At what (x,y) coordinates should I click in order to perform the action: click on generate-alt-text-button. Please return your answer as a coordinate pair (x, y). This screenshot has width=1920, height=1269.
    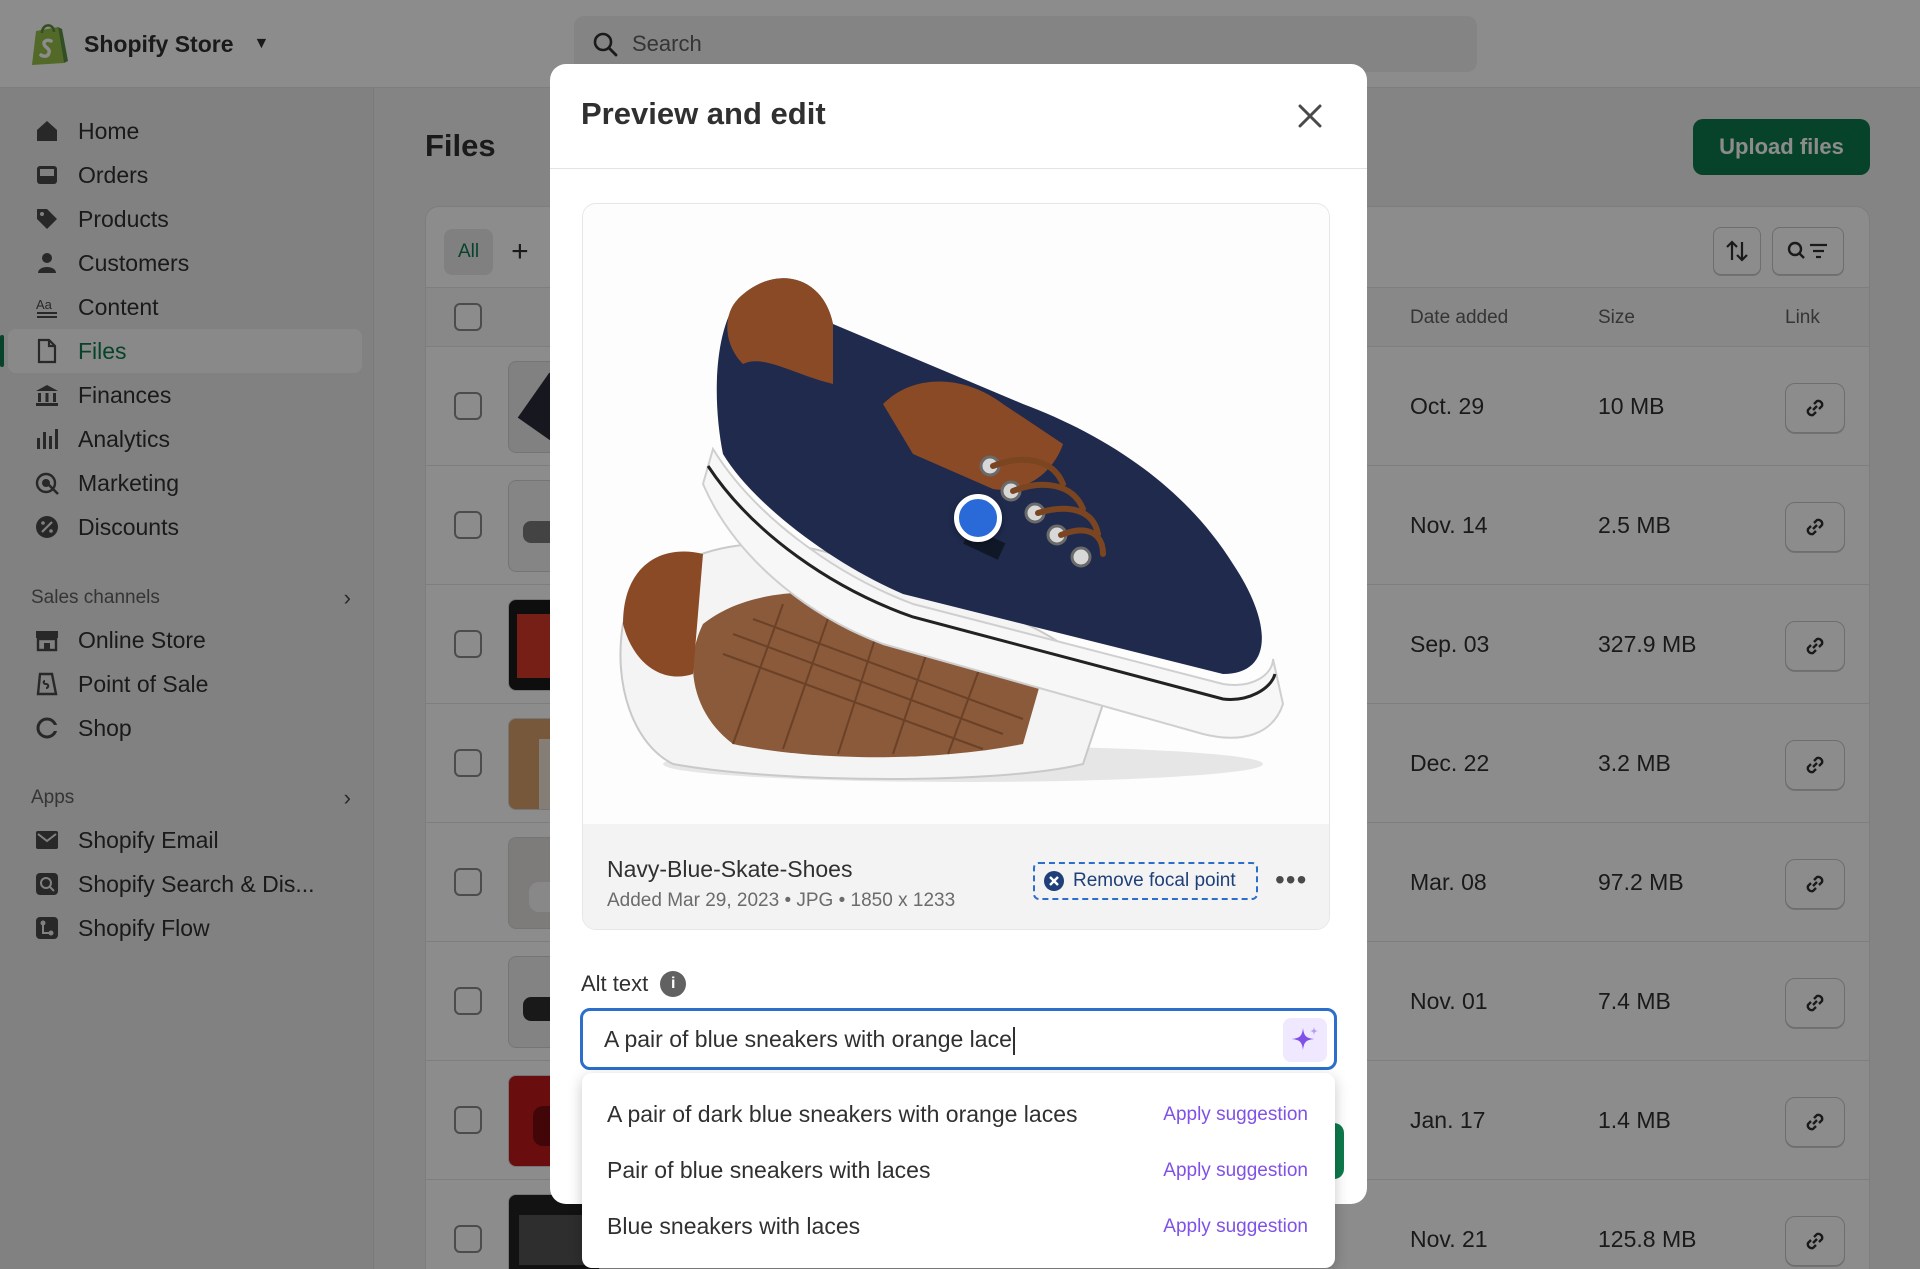
    Looking at the image, I should click on (1305, 1040).